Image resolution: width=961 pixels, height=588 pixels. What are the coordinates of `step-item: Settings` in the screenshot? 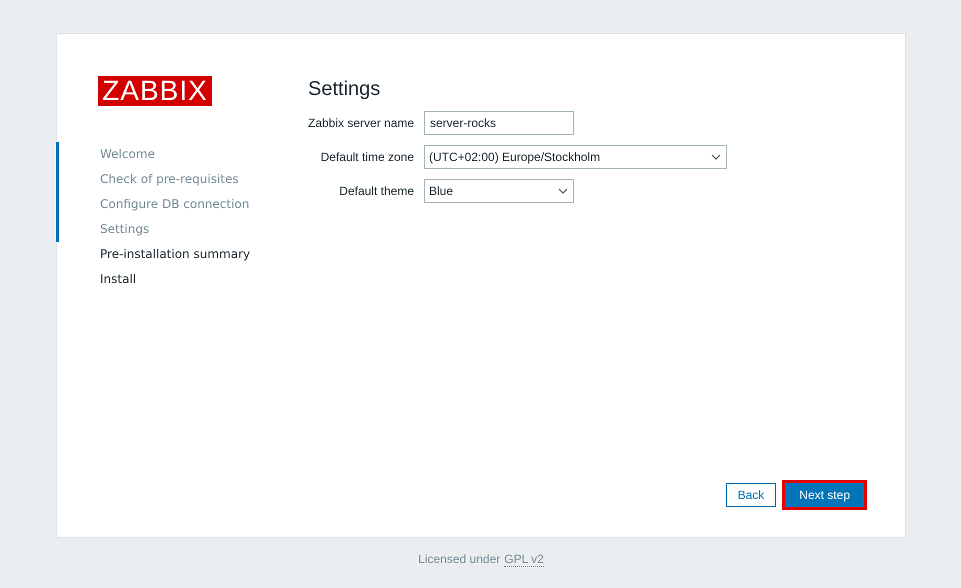 It's located at (182, 229).